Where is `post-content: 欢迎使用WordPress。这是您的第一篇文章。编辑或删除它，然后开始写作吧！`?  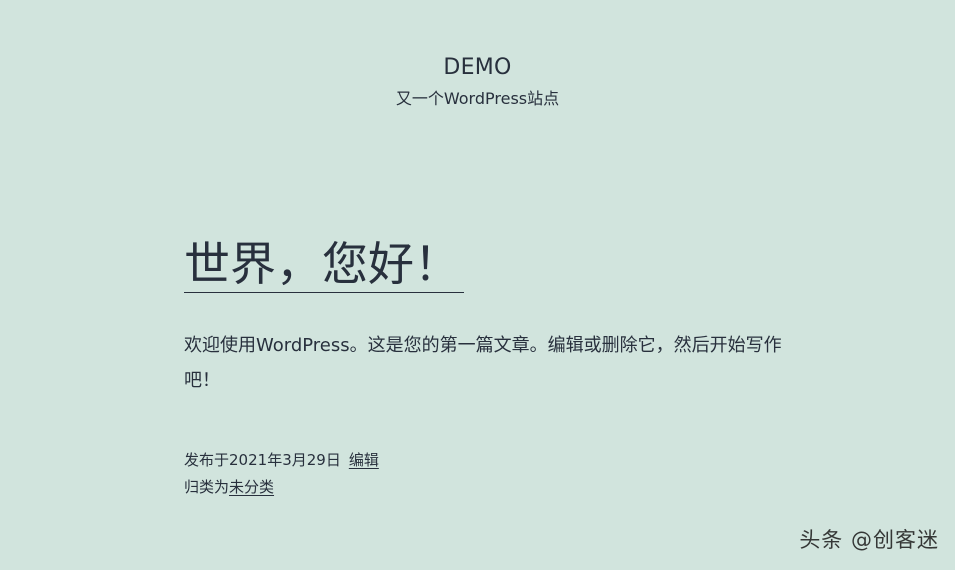
post-content: 欢迎使用WordPress。这是您的第一篇文章。编辑或删除它，然后开始写作吧！ is located at coordinates (483, 363).